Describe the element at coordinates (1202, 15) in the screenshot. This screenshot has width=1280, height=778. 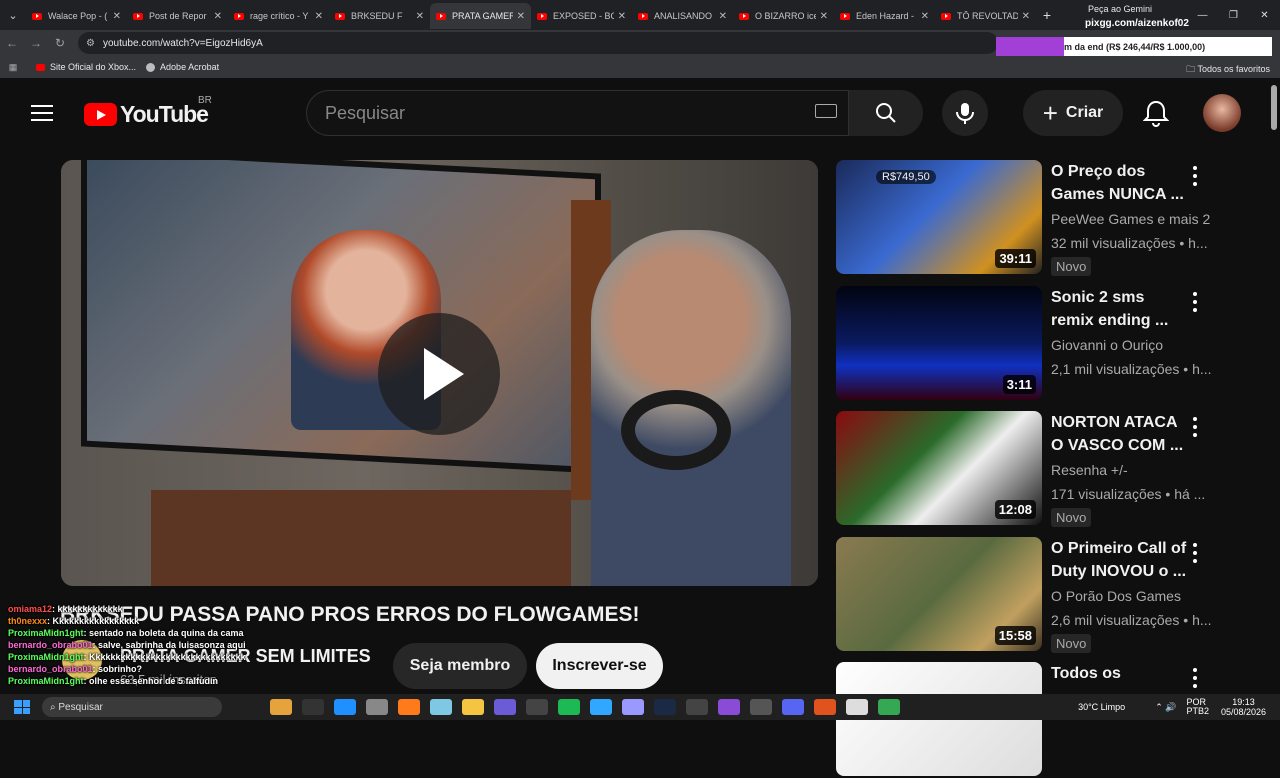
I see `minimize-icon: —` at that location.